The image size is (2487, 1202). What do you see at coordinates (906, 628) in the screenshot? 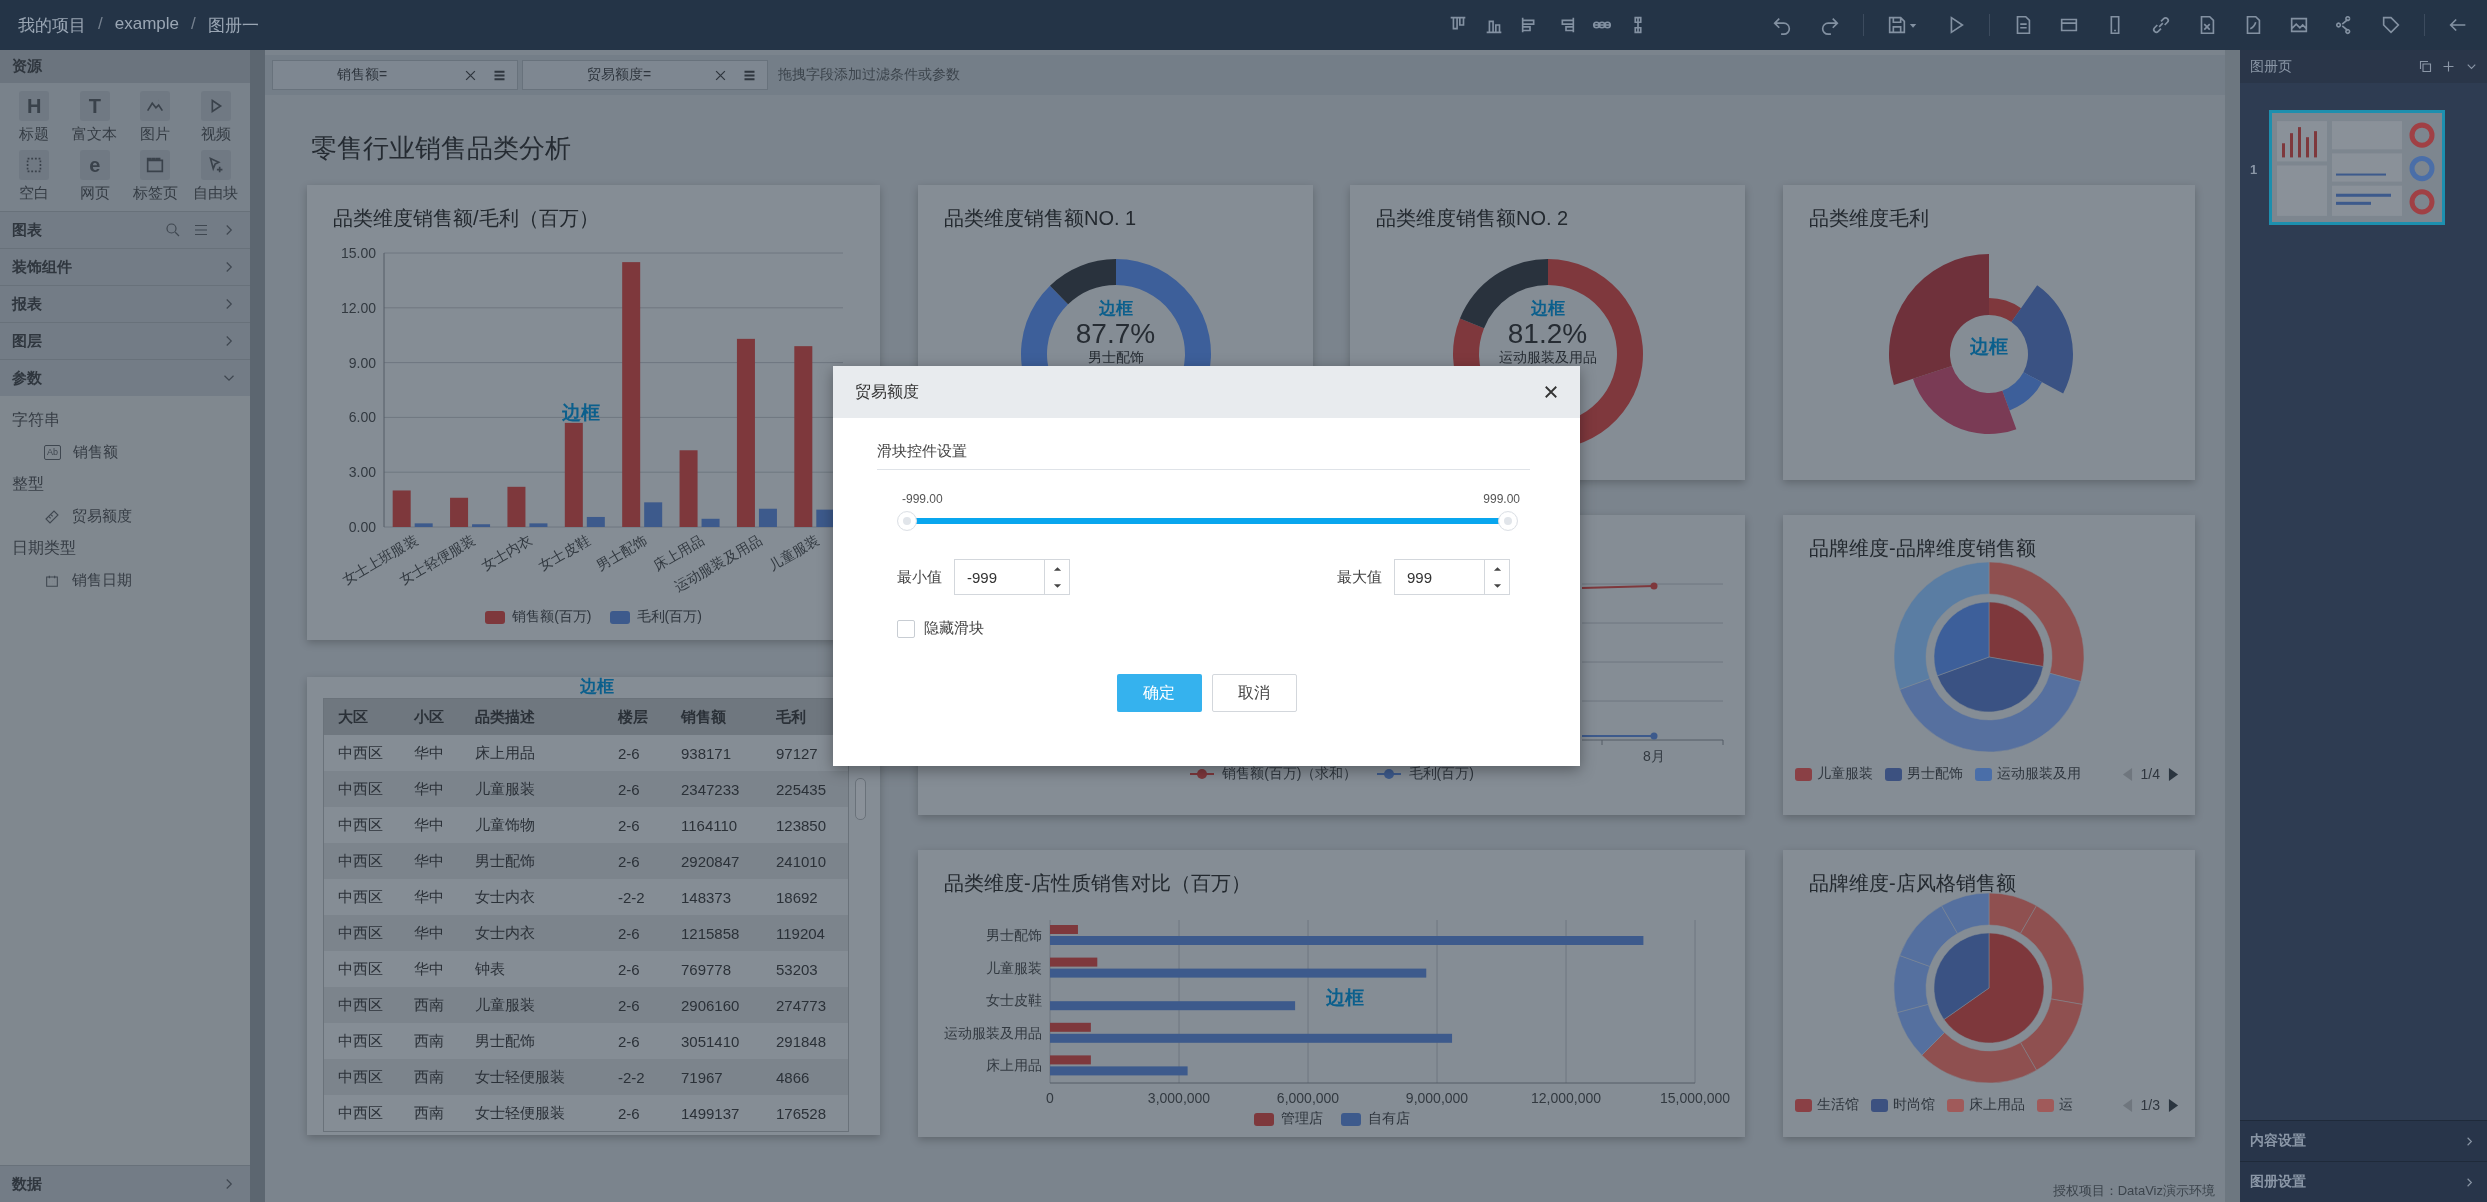
I see `checkbox` at bounding box center [906, 628].